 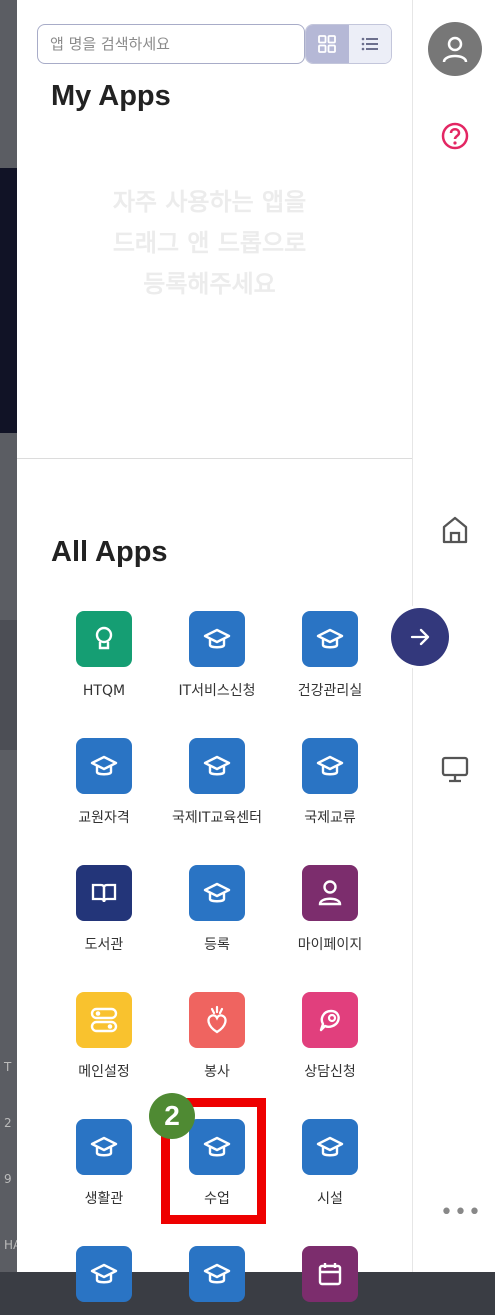 I want to click on section-divider, so click(x=214, y=458).